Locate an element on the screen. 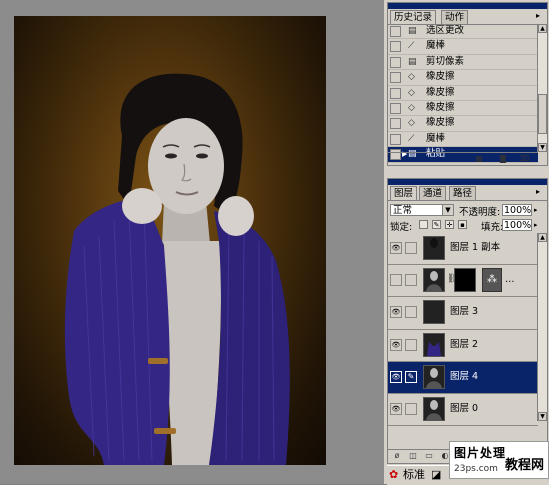  lock-all-icon: ▪ is located at coordinates (462, 224).